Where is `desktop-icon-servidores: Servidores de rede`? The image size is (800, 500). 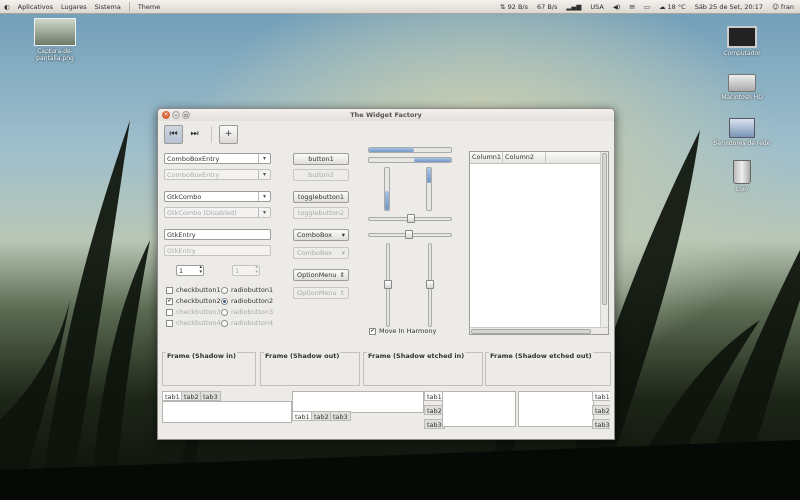
desktop-icon-servidores: Servidores de rede is located at coordinates (742, 132).